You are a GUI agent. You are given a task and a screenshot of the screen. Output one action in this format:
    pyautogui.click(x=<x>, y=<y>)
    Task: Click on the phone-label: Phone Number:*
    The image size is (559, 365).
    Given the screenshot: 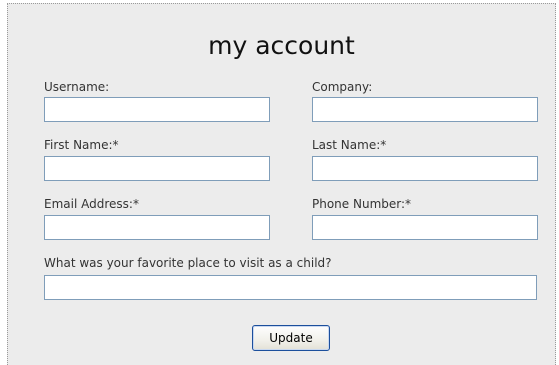 What is the action you would take?
    pyautogui.click(x=362, y=204)
    